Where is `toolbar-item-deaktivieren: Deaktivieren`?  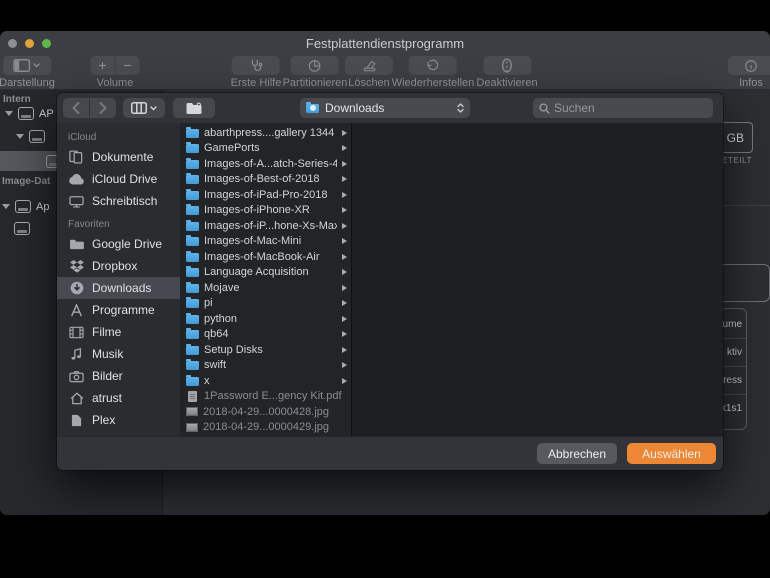
toolbar-item-deaktivieren: Deaktivieren is located at coordinates (507, 72).